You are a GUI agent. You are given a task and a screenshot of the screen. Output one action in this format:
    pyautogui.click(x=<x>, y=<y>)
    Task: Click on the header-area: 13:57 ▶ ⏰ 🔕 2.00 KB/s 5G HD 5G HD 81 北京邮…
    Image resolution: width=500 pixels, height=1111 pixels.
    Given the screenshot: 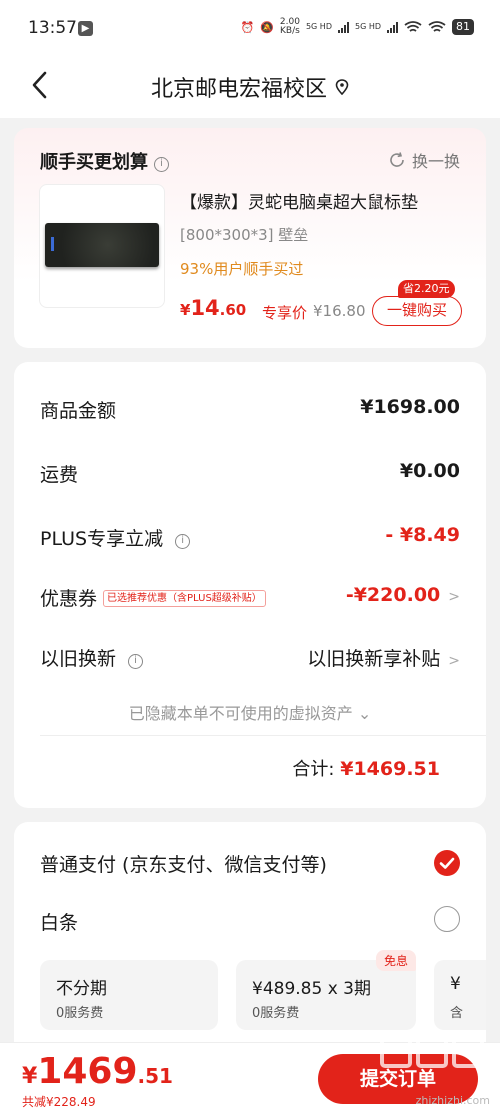 What is the action you would take?
    pyautogui.click(x=250, y=59)
    